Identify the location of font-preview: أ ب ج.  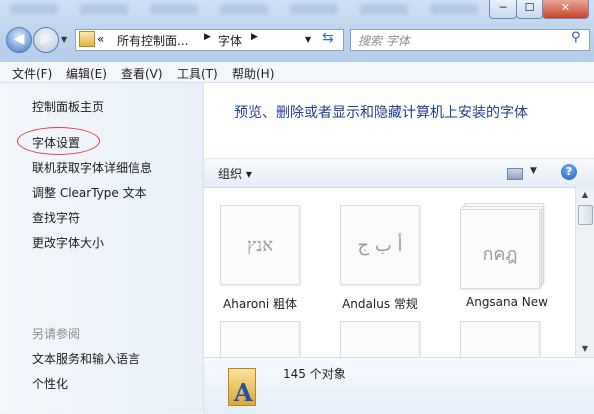
(380, 245).